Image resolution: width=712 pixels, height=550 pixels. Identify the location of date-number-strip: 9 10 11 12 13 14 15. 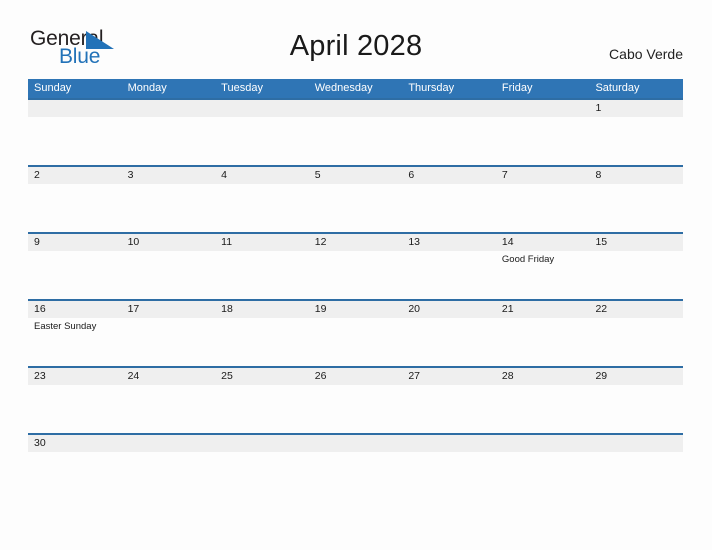
(355, 242).